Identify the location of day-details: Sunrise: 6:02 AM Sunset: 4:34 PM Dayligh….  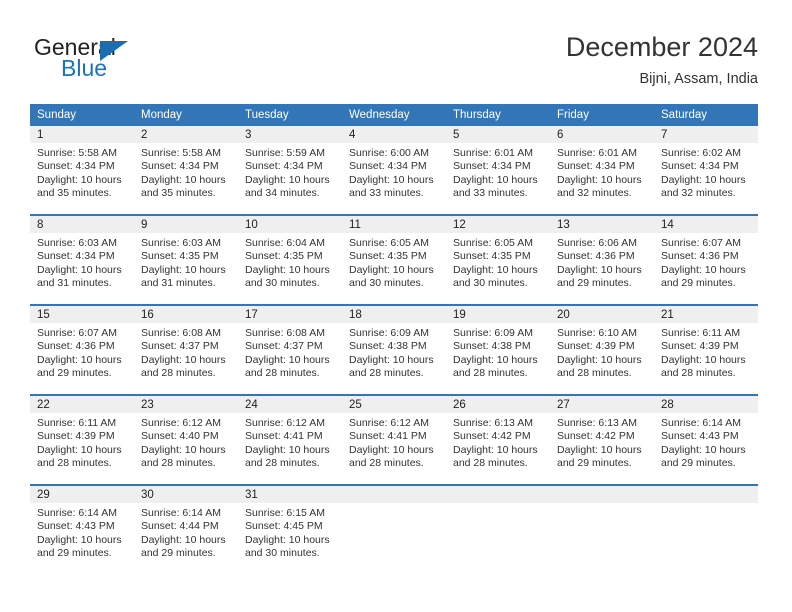
(706, 172).